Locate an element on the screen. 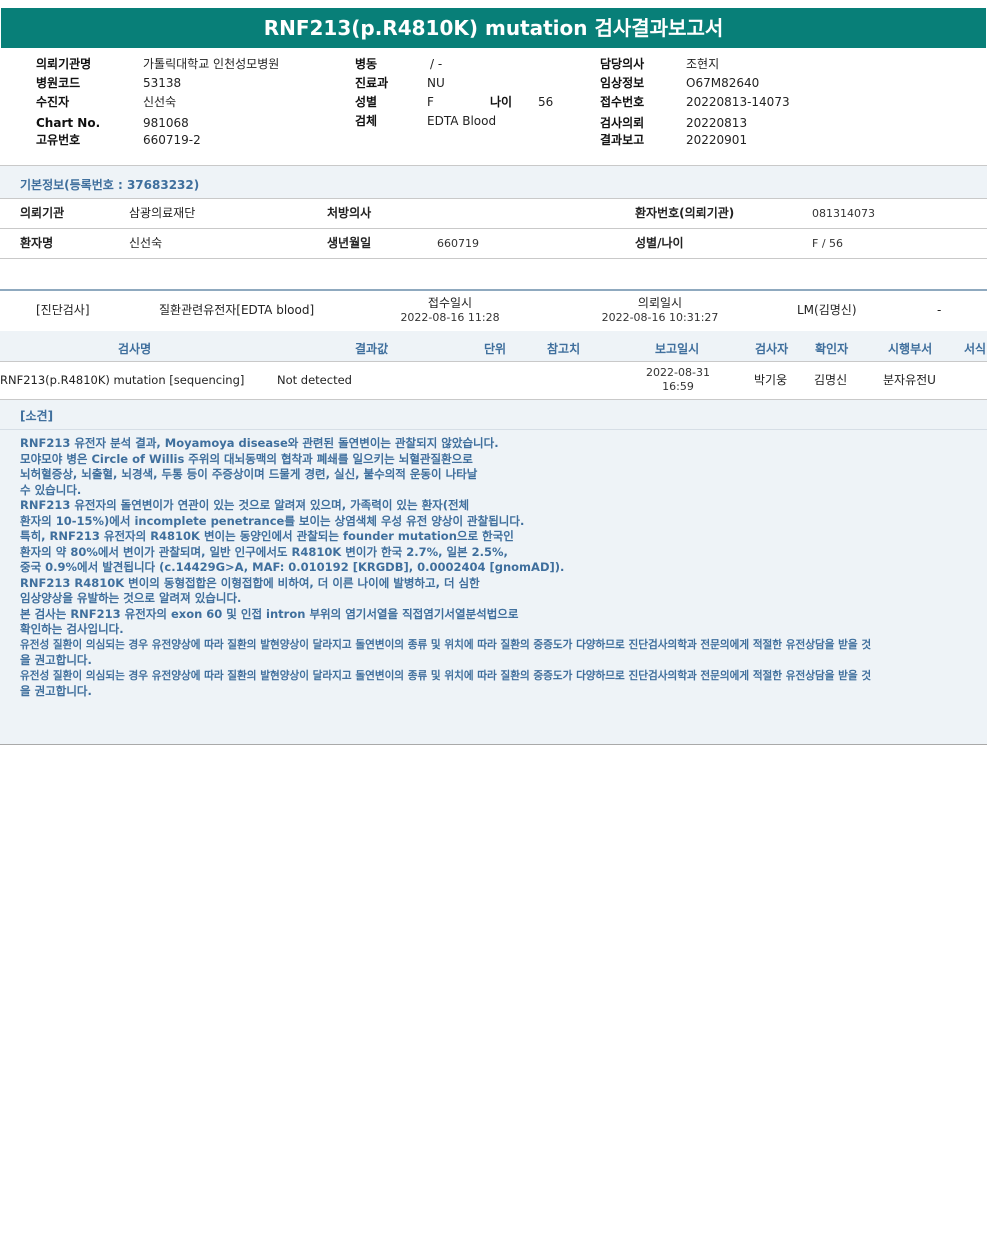 The width and height of the screenshot is (987, 1240). header-label: 검사의뢰 is located at coordinates (622, 123).